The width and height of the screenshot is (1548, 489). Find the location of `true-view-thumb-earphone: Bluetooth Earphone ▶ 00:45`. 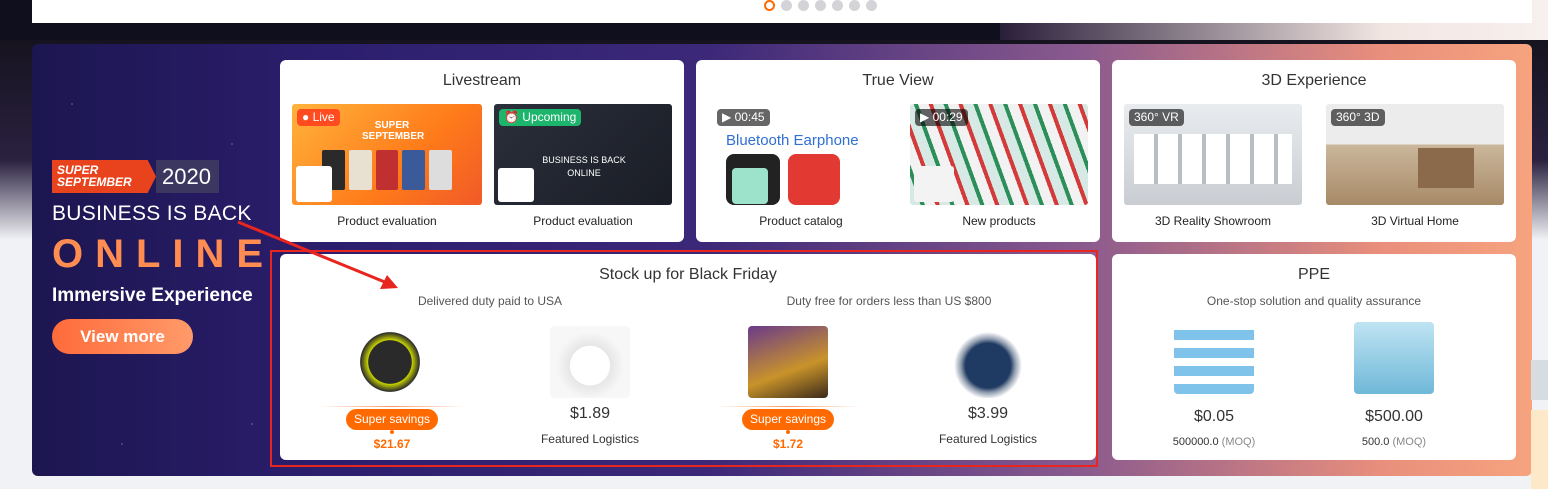

true-view-thumb-earphone: Bluetooth Earphone ▶ 00:45 is located at coordinates (801, 154).